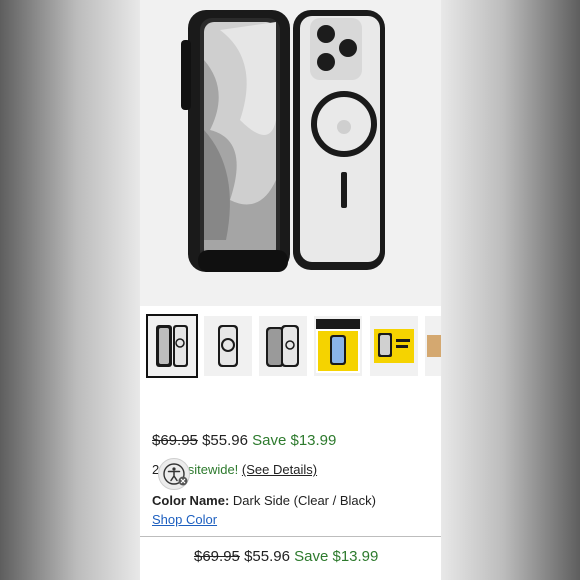  I want to click on color-name-label: Color Name:, so click(191, 500).